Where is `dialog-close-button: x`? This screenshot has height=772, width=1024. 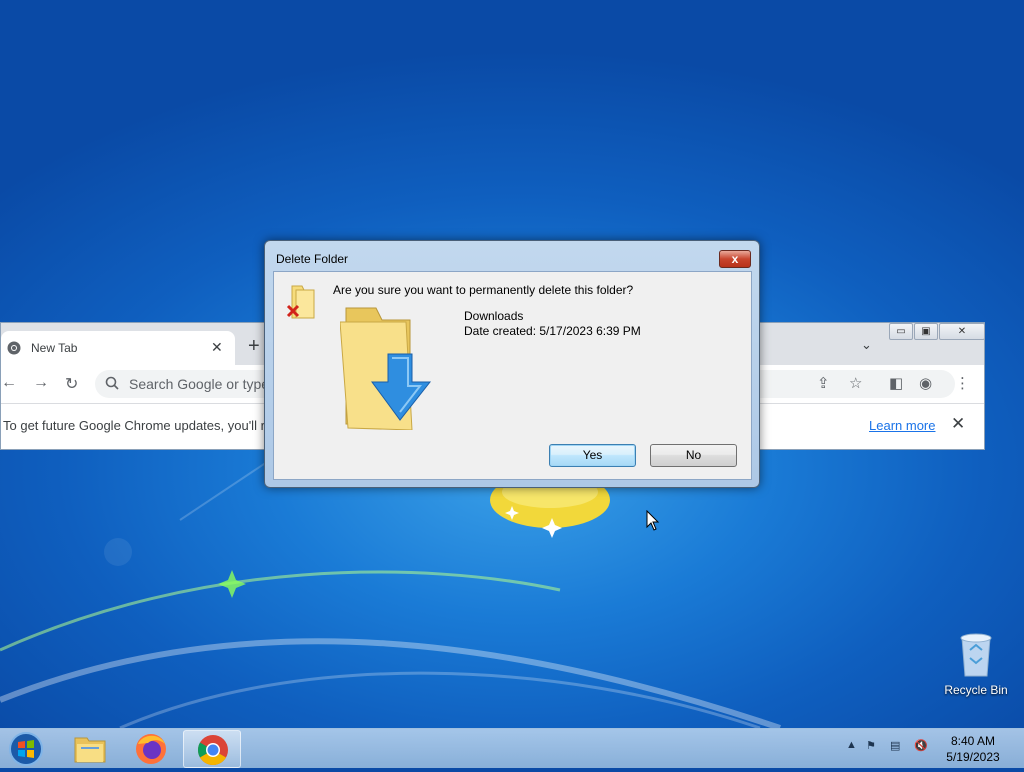 dialog-close-button: x is located at coordinates (735, 259).